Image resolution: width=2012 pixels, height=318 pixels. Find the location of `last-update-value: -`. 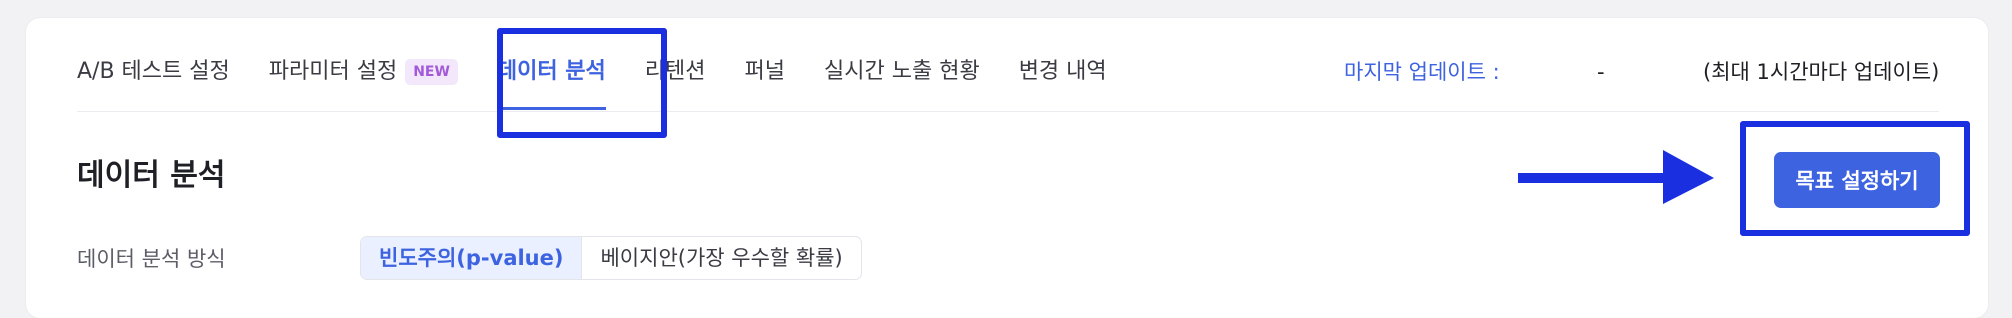

last-update-value: - is located at coordinates (1601, 72).